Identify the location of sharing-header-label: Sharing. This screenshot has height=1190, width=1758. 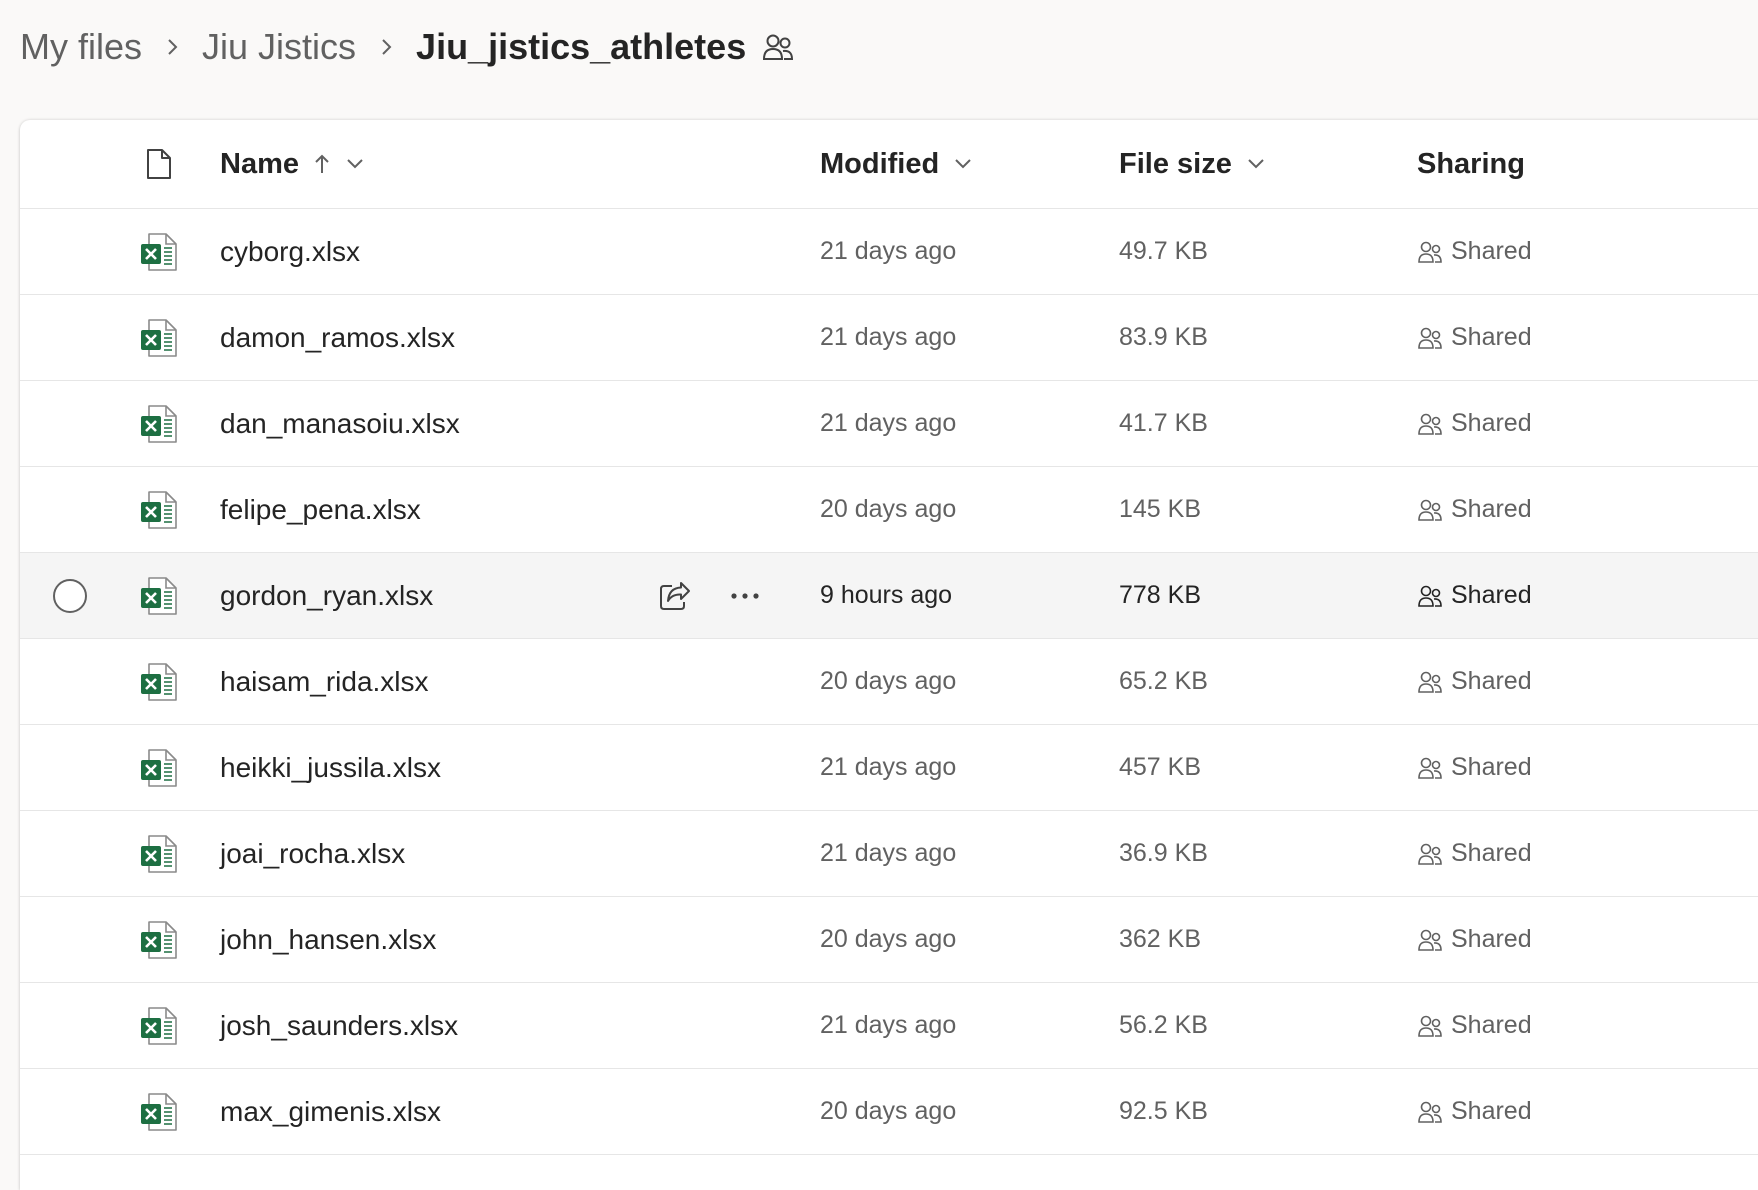
(1471, 164).